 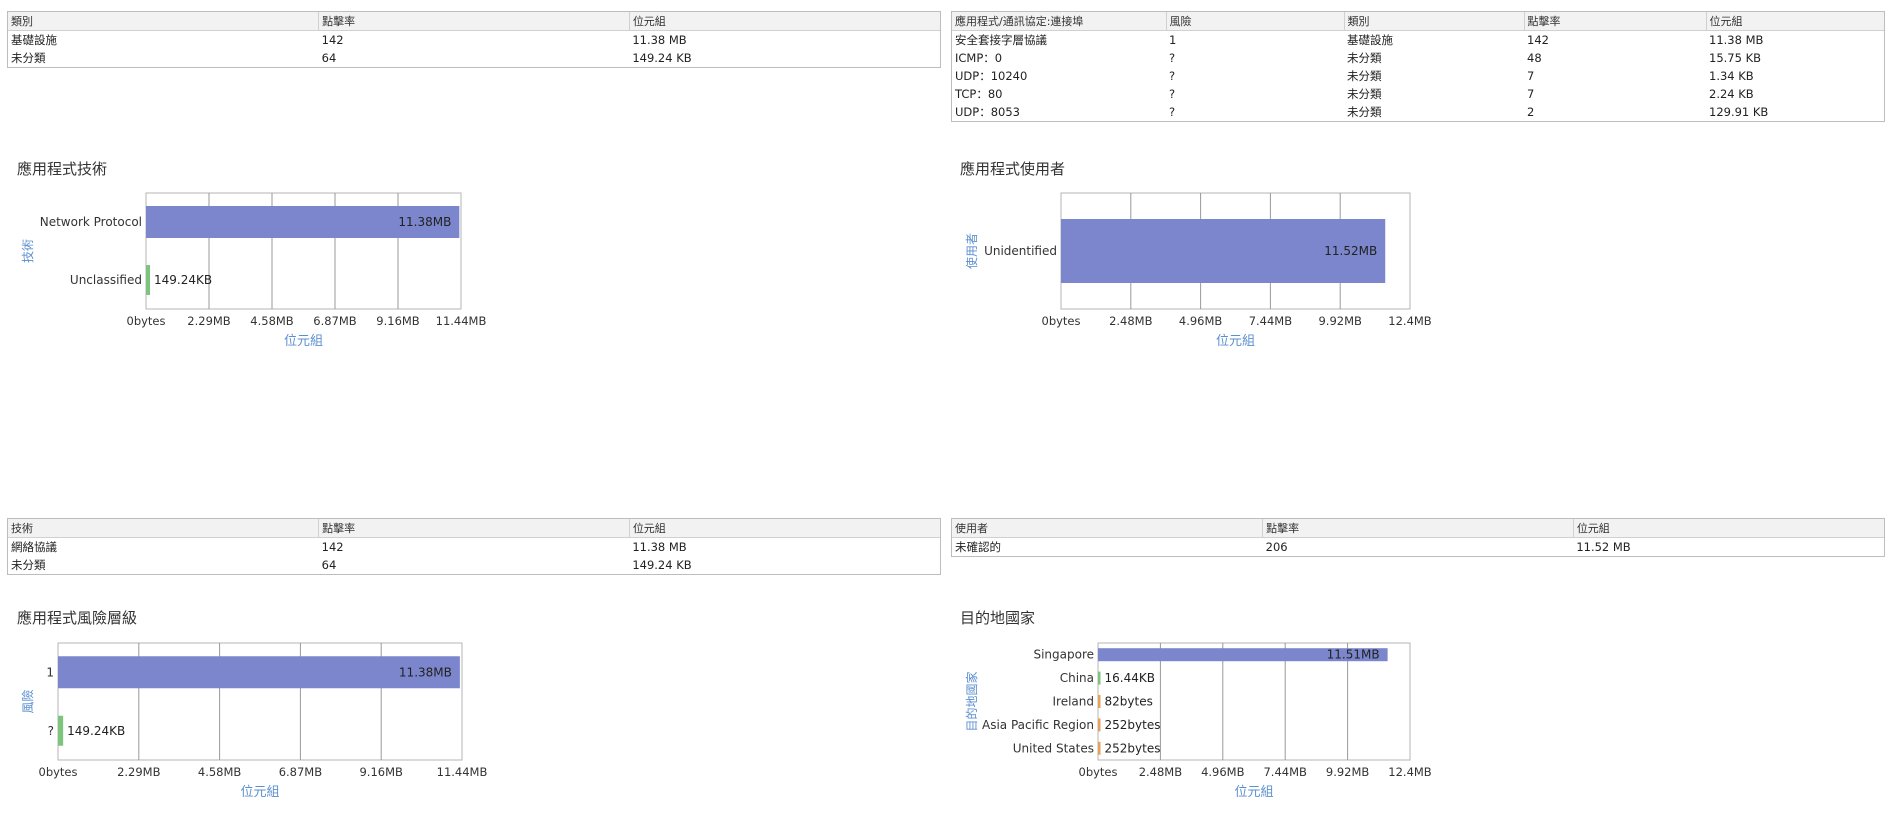 What do you see at coordinates (1418, 112) in the screenshot?
I see `table-row: UDP：8053 ? 未分類 2 129.91 KB` at bounding box center [1418, 112].